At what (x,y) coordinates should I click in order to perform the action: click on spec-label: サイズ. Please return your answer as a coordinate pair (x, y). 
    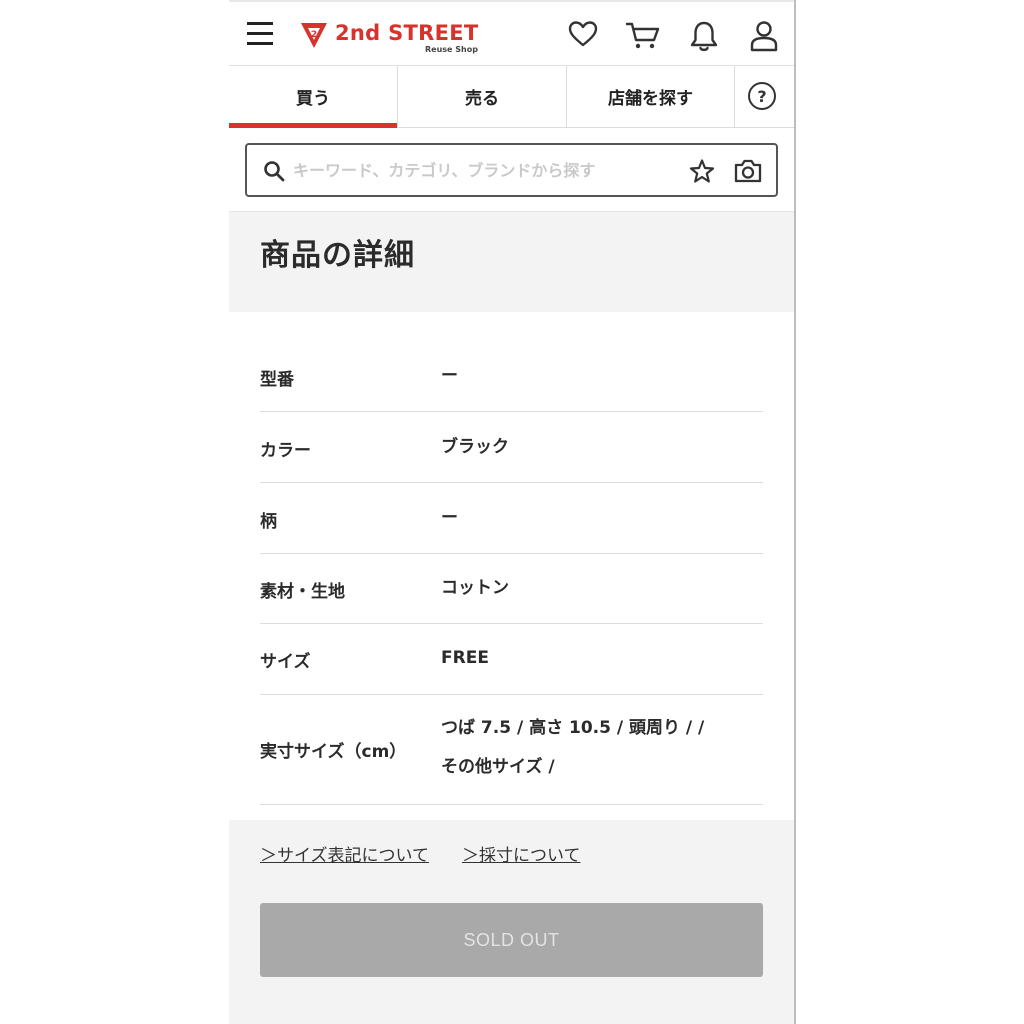
    Looking at the image, I should click on (285, 662).